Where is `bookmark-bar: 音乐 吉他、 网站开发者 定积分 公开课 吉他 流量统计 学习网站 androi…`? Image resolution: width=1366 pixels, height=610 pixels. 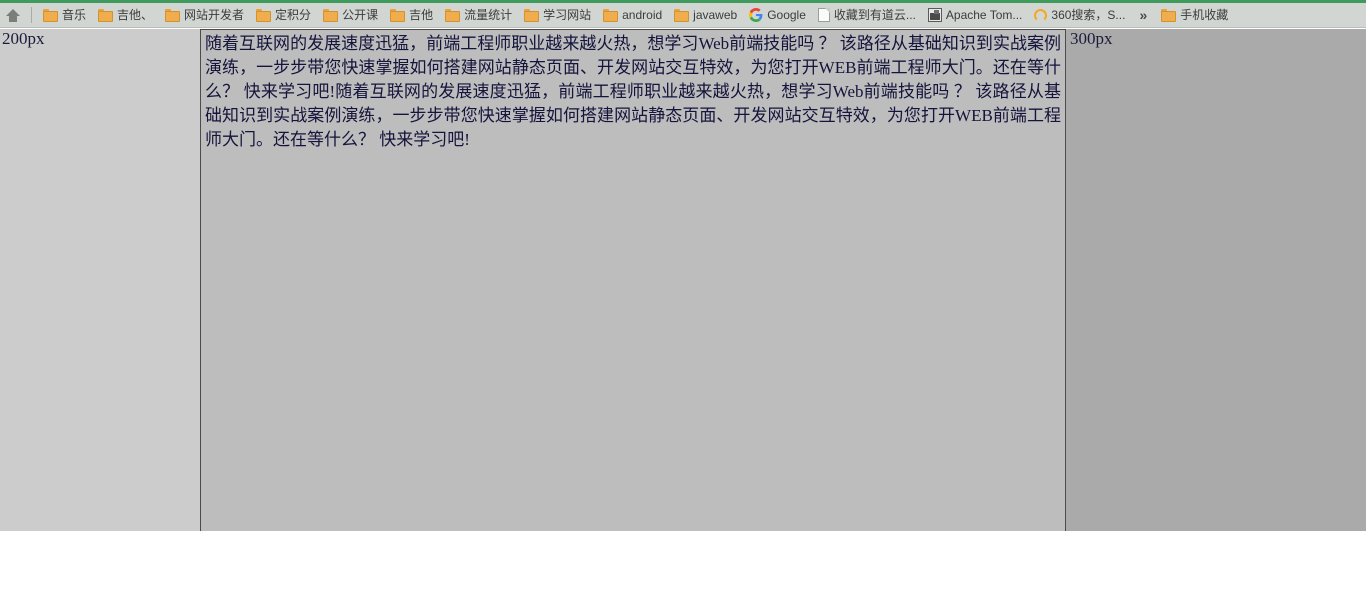 bookmark-bar: 音乐 吉他、 网站开发者 定积分 公开课 吉他 流量统计 学习网站 androi… is located at coordinates (683, 15).